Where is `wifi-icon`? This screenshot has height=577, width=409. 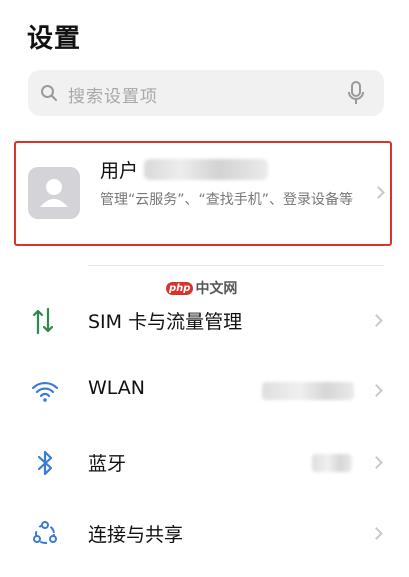 wifi-icon is located at coordinates (45, 391).